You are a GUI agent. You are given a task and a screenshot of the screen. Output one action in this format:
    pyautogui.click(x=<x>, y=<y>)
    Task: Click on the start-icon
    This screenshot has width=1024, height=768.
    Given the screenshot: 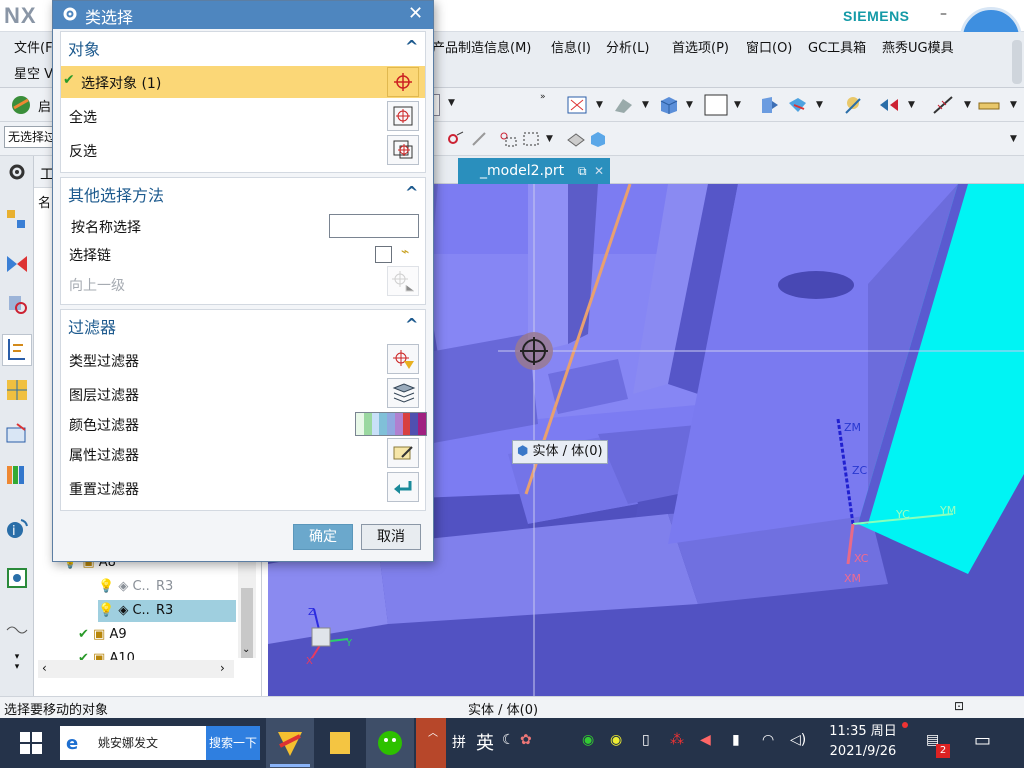 What is the action you would take?
    pyautogui.click(x=21, y=104)
    